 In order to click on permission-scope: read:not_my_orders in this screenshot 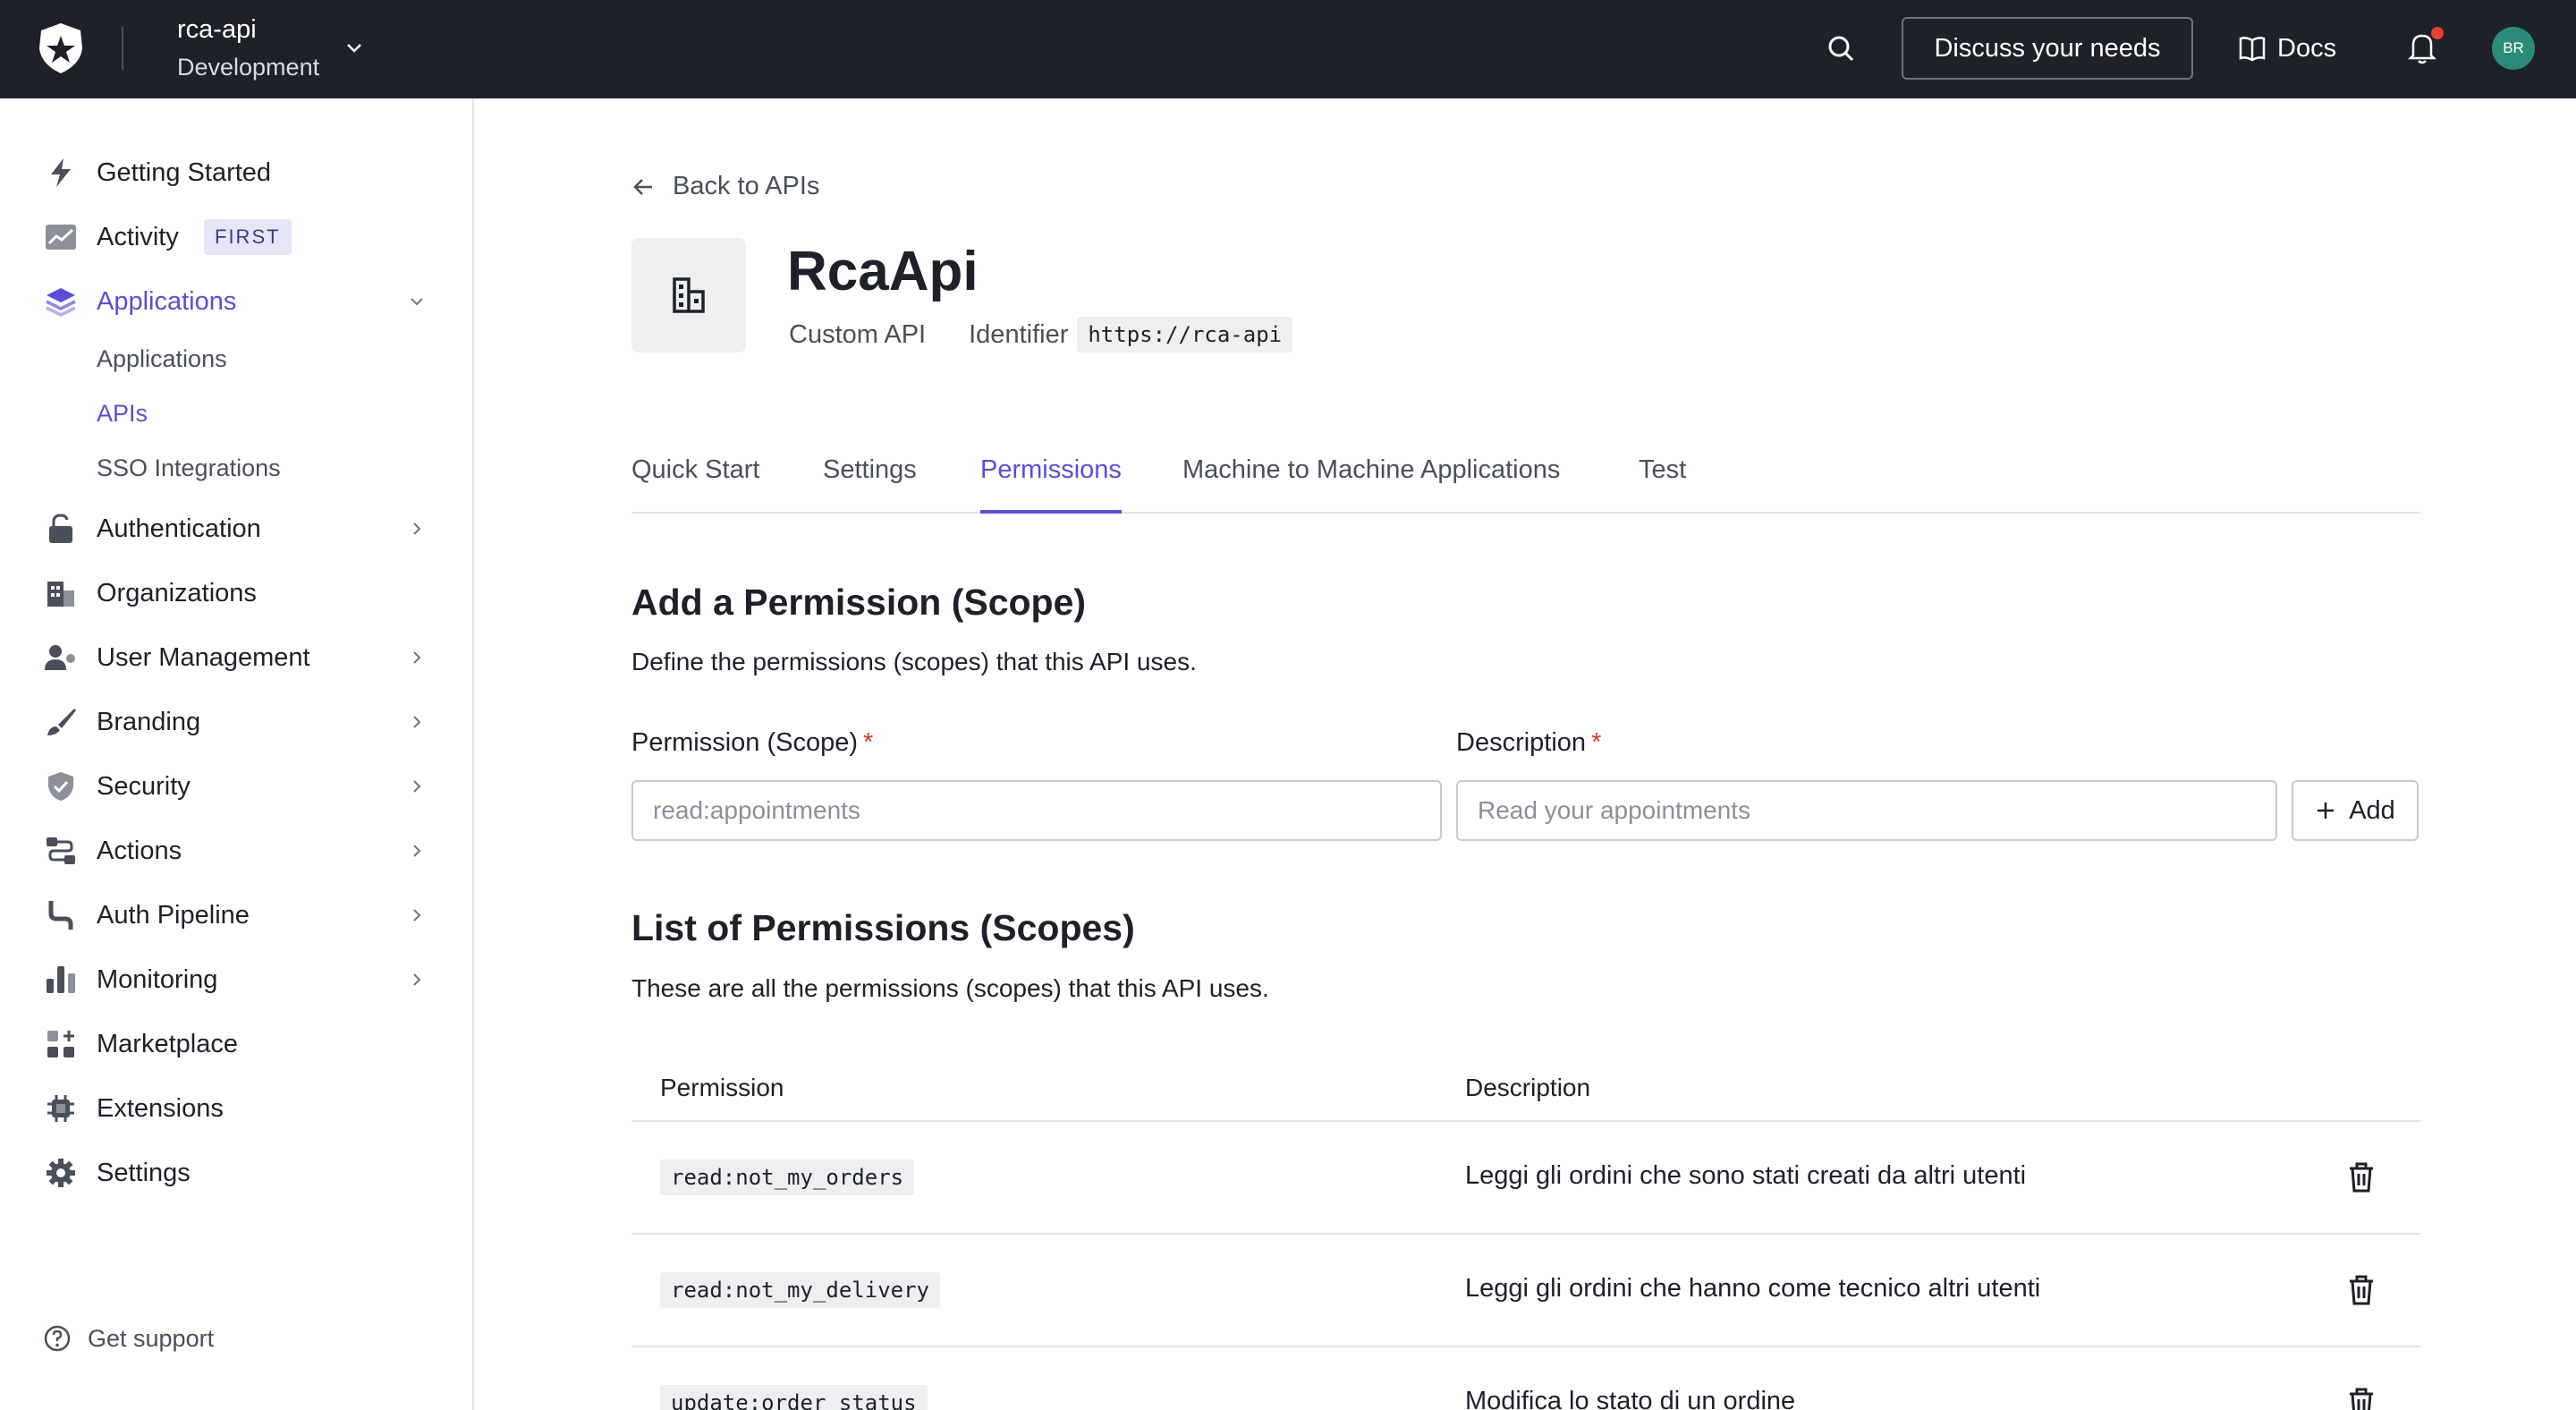, I will do `click(787, 1177)`.